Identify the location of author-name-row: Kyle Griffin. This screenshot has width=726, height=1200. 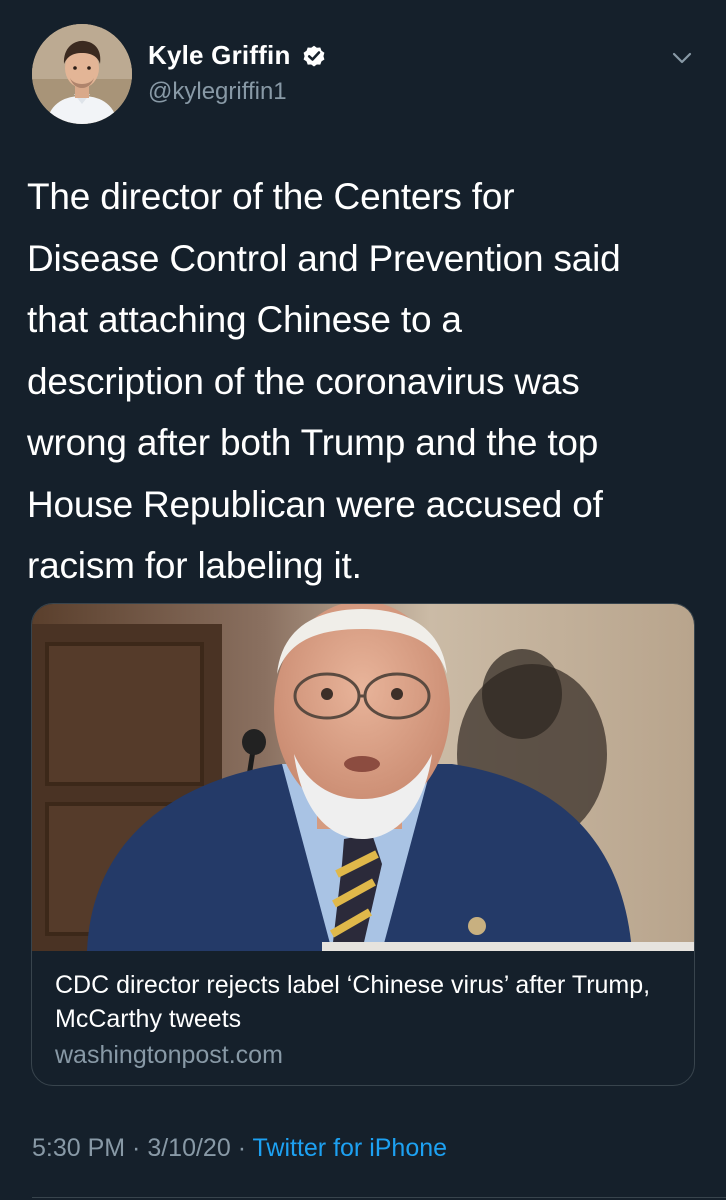
(237, 55).